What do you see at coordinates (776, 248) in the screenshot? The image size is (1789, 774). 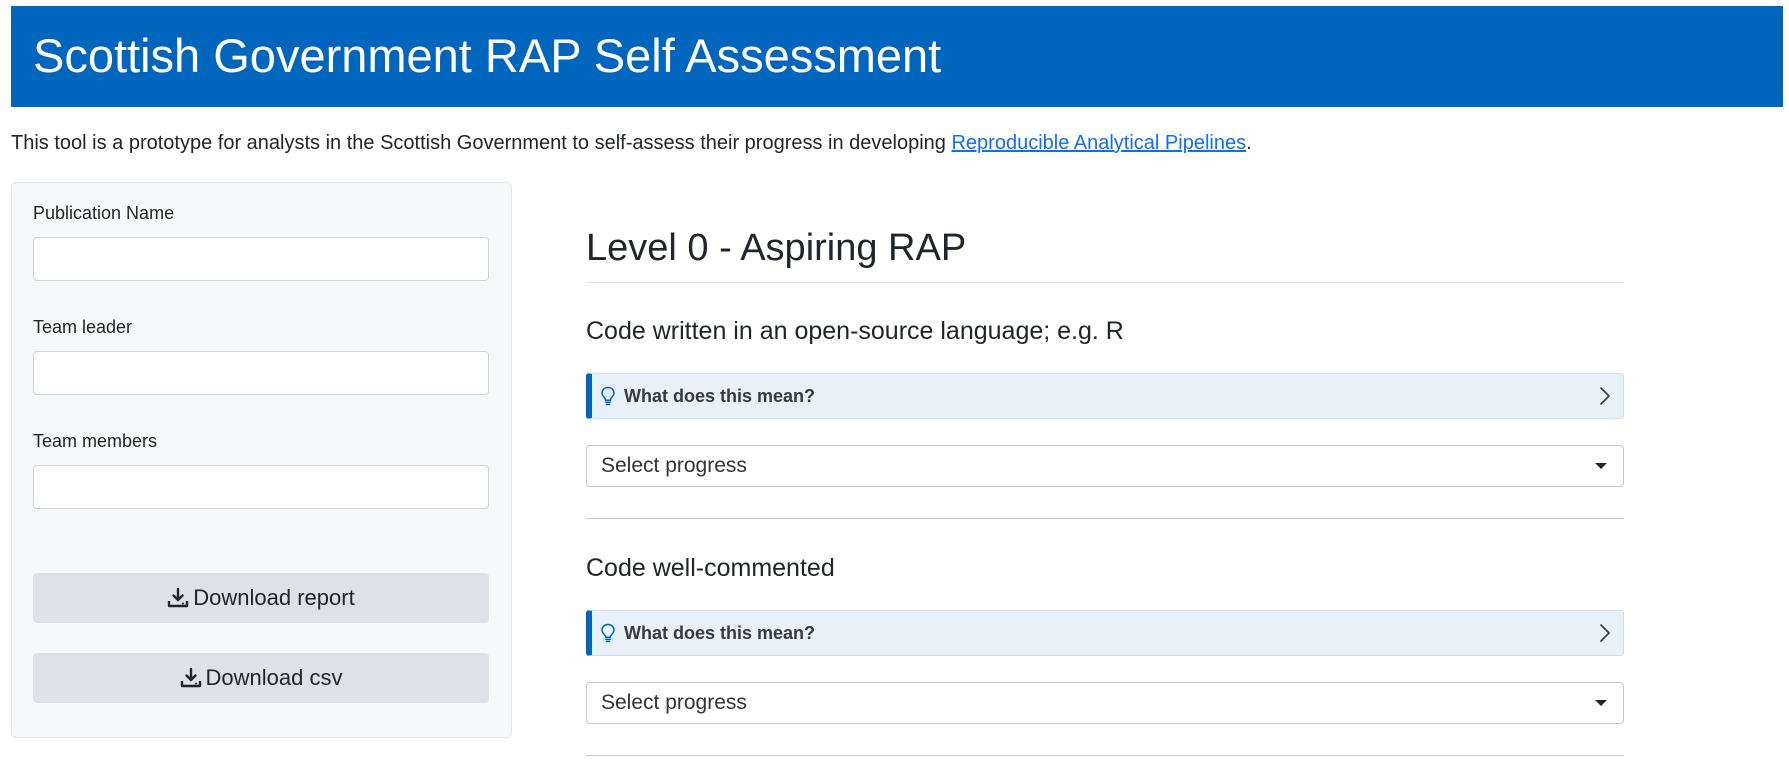 I see `level-heading: Level 0 - Aspiring RAP` at bounding box center [776, 248].